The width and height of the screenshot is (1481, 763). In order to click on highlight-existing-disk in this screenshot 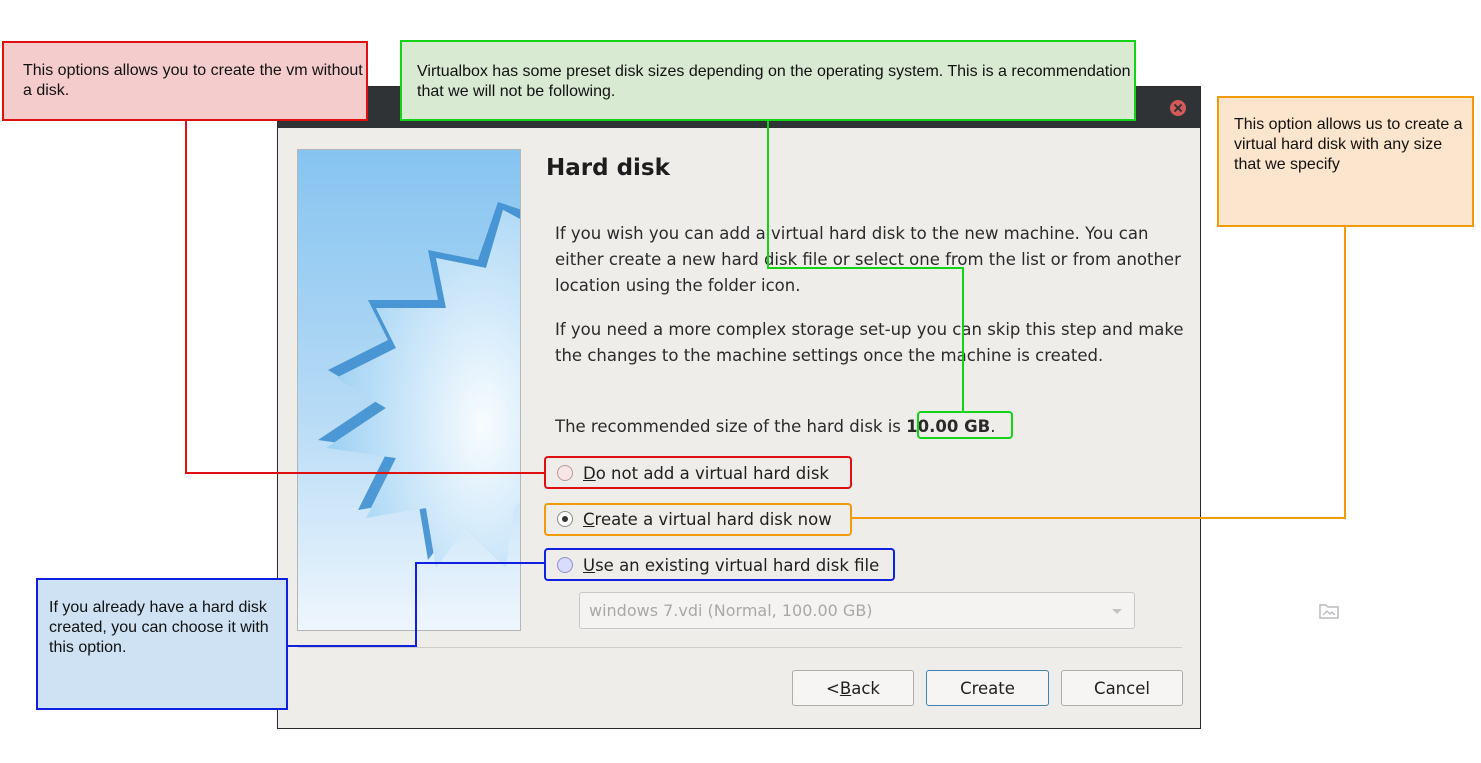, I will do `click(719, 564)`.